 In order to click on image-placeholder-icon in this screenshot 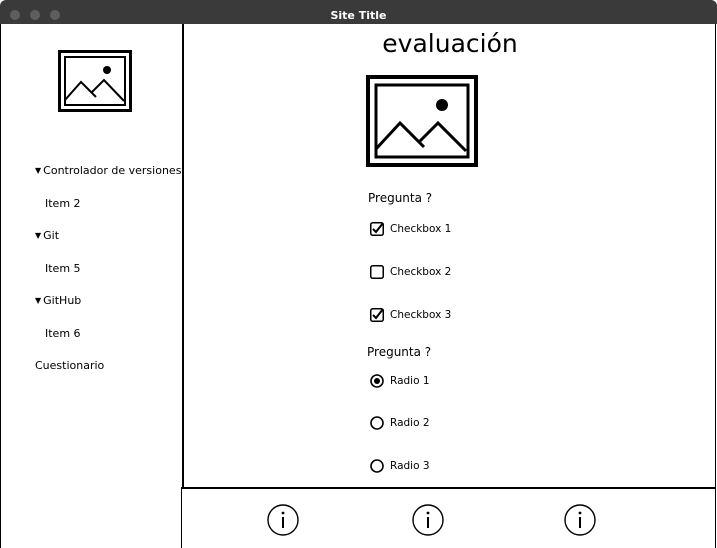, I will do `click(422, 121)`.